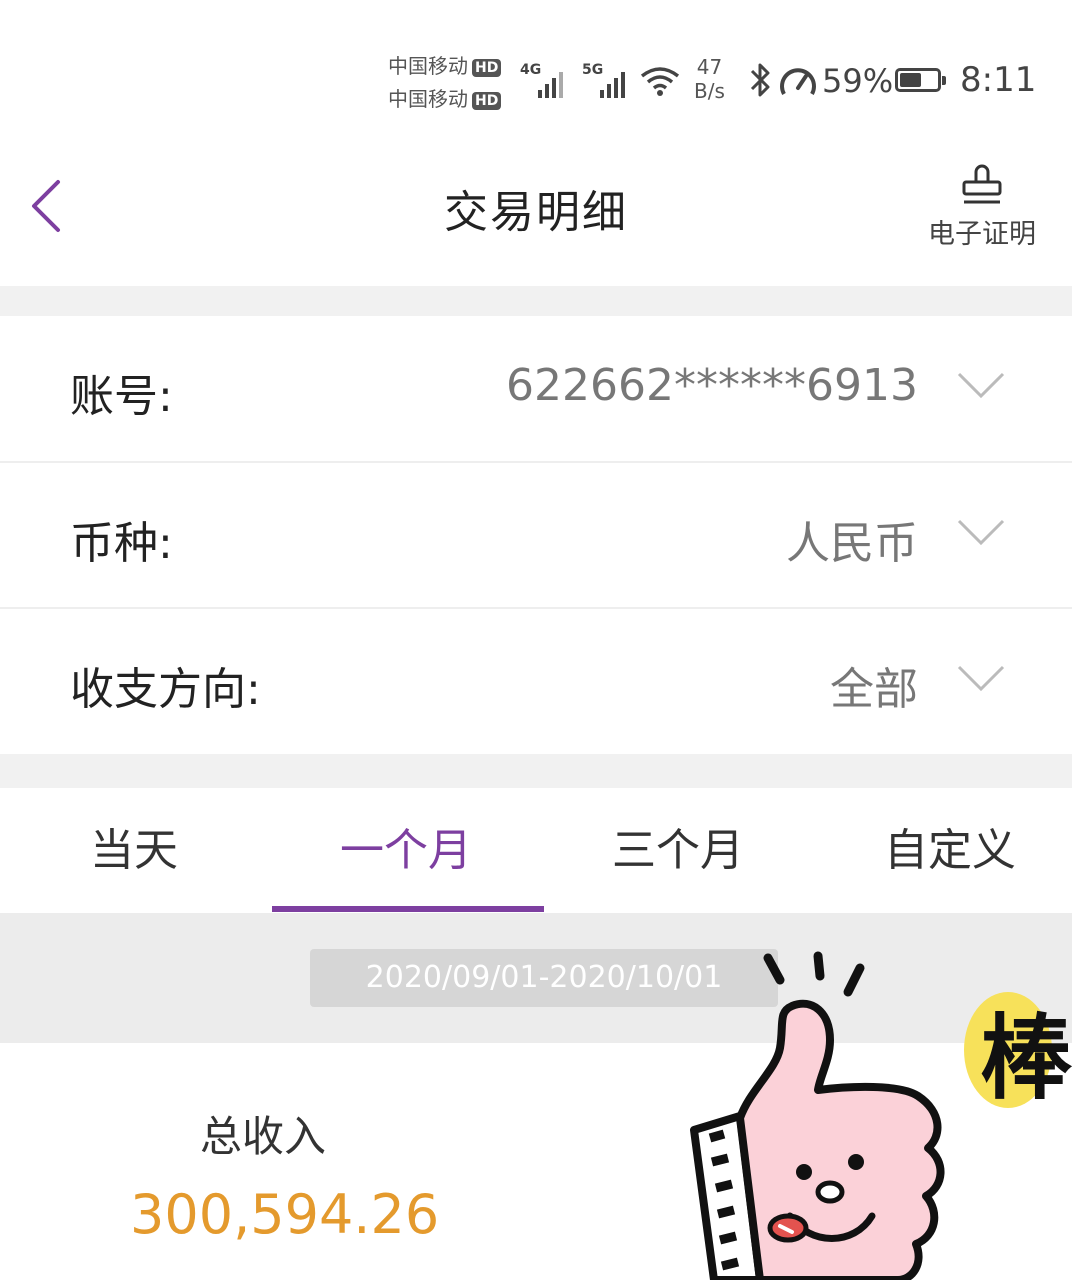  What do you see at coordinates (263, 1136) in the screenshot?
I see `total-income-label: 总收入` at bounding box center [263, 1136].